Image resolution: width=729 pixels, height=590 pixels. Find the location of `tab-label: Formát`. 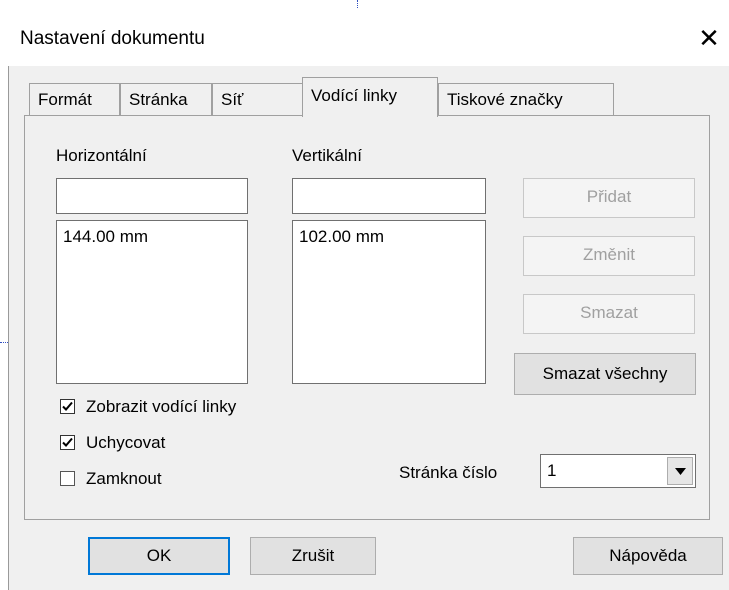

tab-label: Formát is located at coordinates (65, 99).